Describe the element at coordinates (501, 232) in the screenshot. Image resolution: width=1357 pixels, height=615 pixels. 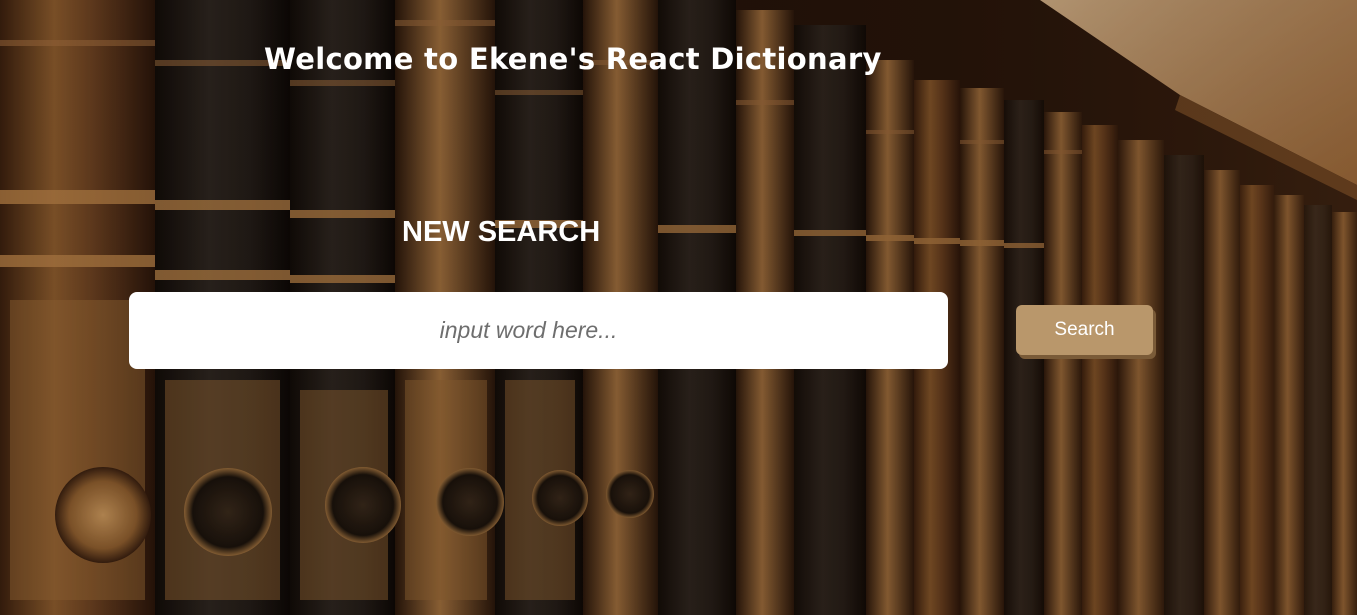
I see `new-search-heading: NEW SEARCH` at that location.